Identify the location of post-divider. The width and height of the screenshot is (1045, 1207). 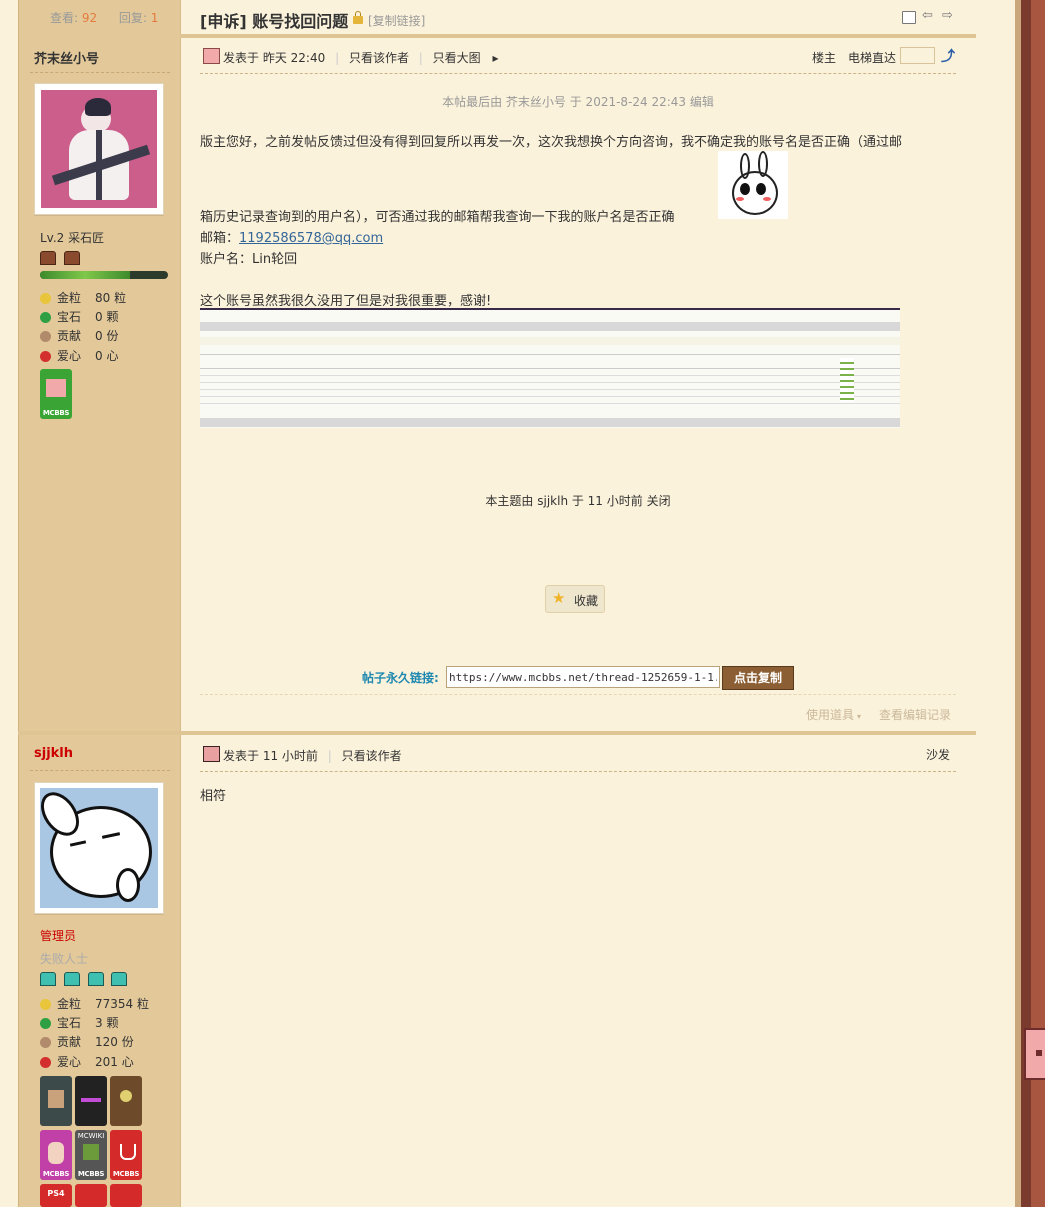
(497, 733).